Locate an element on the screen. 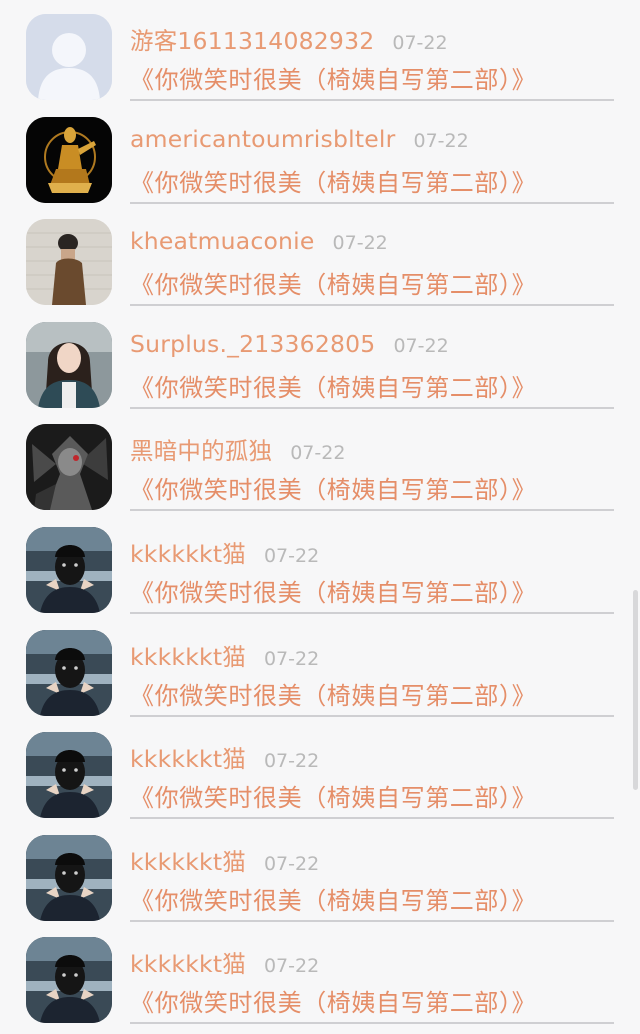  list-item: 游客1611314082932 07-22 《你微笑时很美（椅姨自写第二部）》 is located at coordinates (320, 51).